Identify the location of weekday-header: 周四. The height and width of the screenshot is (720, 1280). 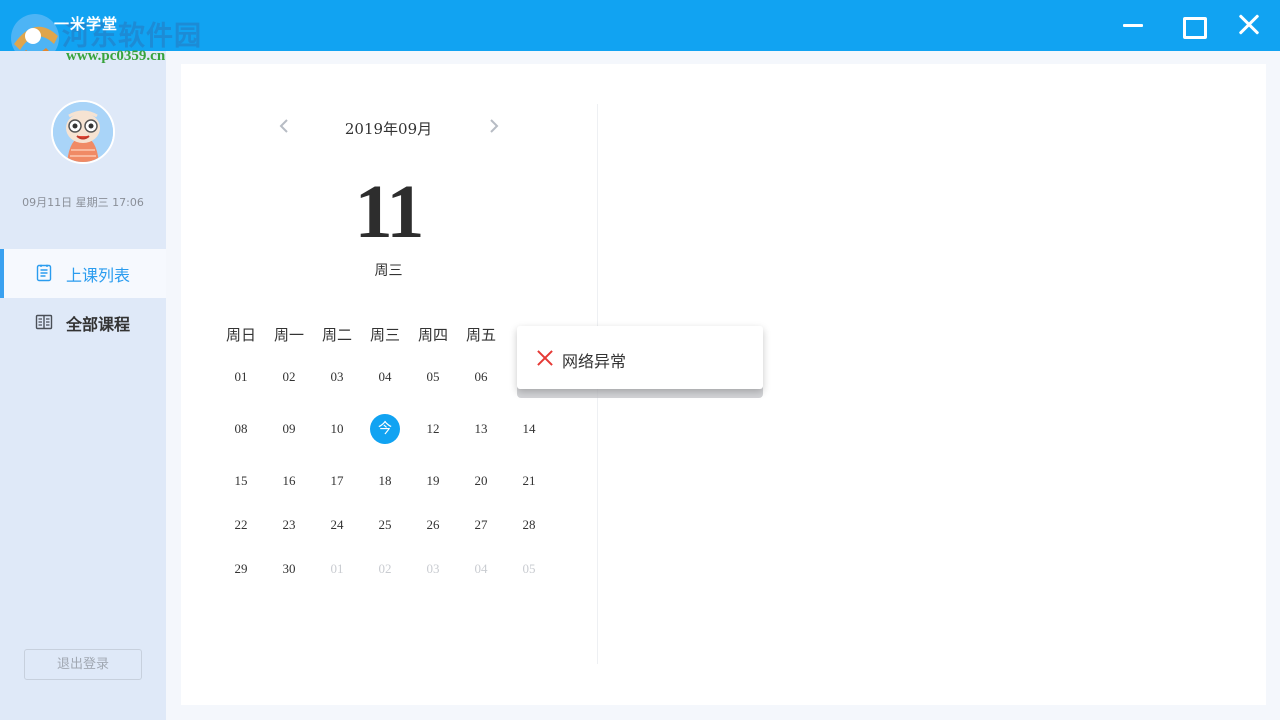
(432, 335).